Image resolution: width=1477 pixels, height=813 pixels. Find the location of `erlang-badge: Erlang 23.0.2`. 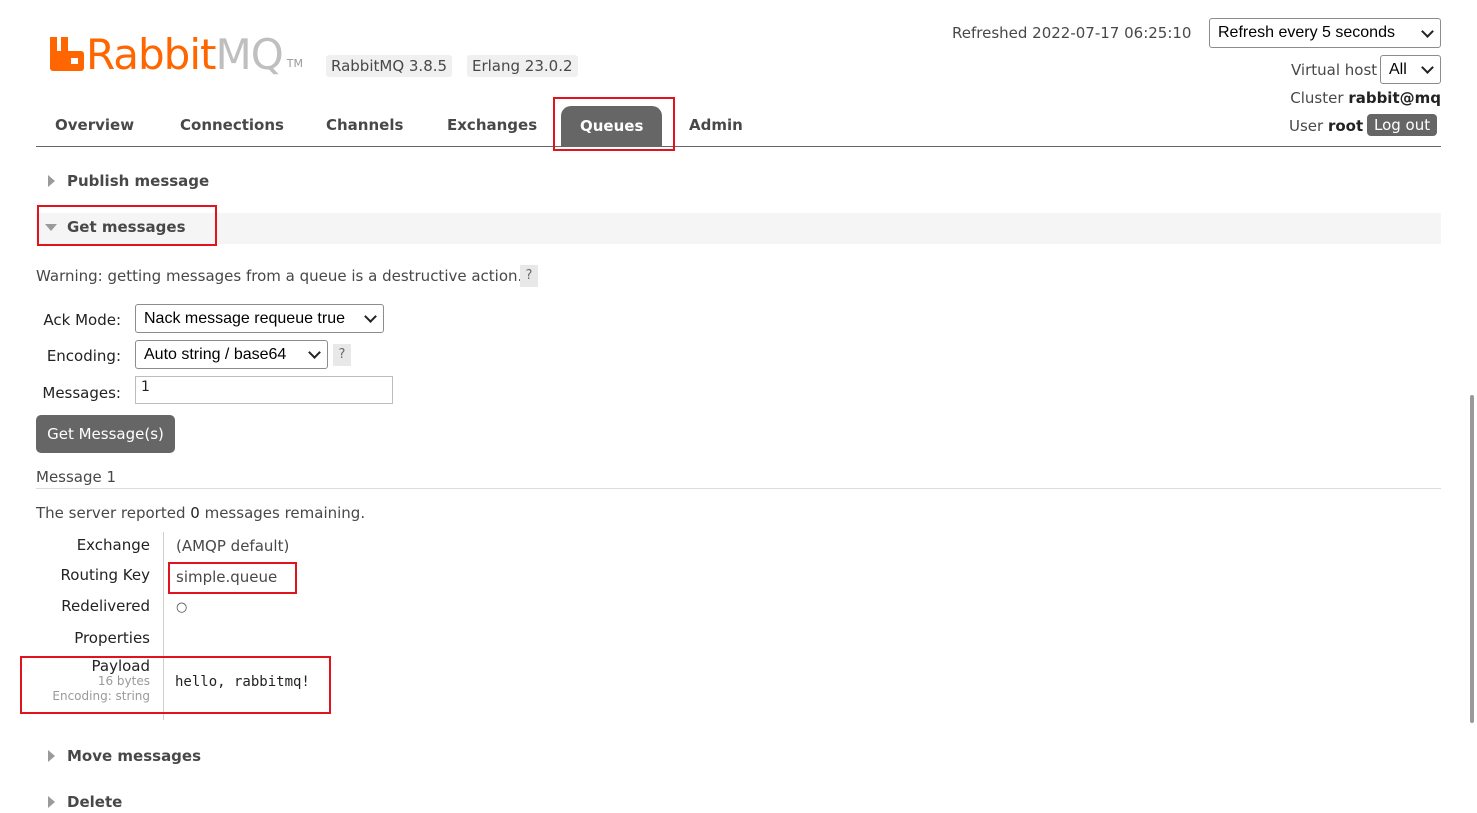

erlang-badge: Erlang 23.0.2 is located at coordinates (522, 66).